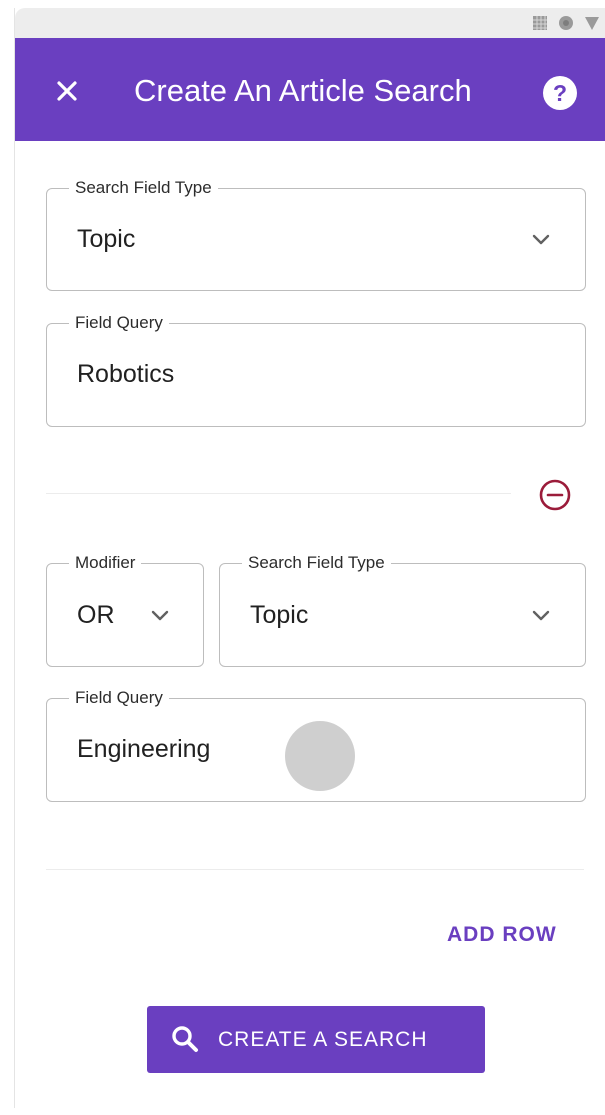 Image resolution: width=605 pixels, height=1115 pixels. I want to click on create-search-button: CREATE A SEARCH, so click(316, 1039).